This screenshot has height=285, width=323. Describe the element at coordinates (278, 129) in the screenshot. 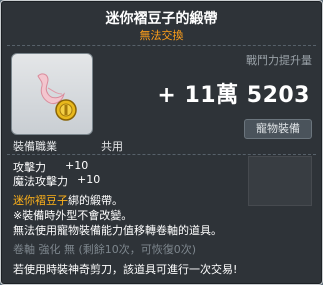

I see `pet-equipment-badge: 寵物裝備` at that location.